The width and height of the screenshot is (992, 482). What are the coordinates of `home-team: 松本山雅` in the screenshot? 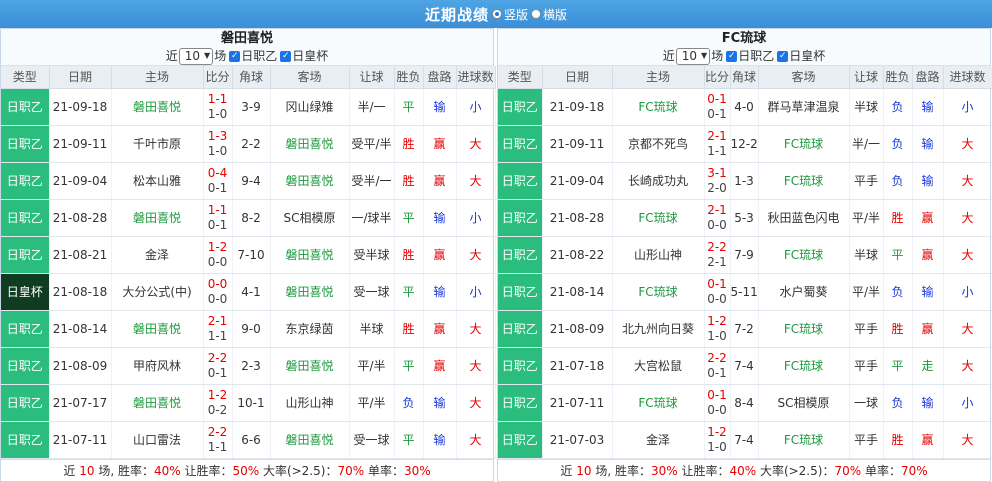 It's located at (157, 181).